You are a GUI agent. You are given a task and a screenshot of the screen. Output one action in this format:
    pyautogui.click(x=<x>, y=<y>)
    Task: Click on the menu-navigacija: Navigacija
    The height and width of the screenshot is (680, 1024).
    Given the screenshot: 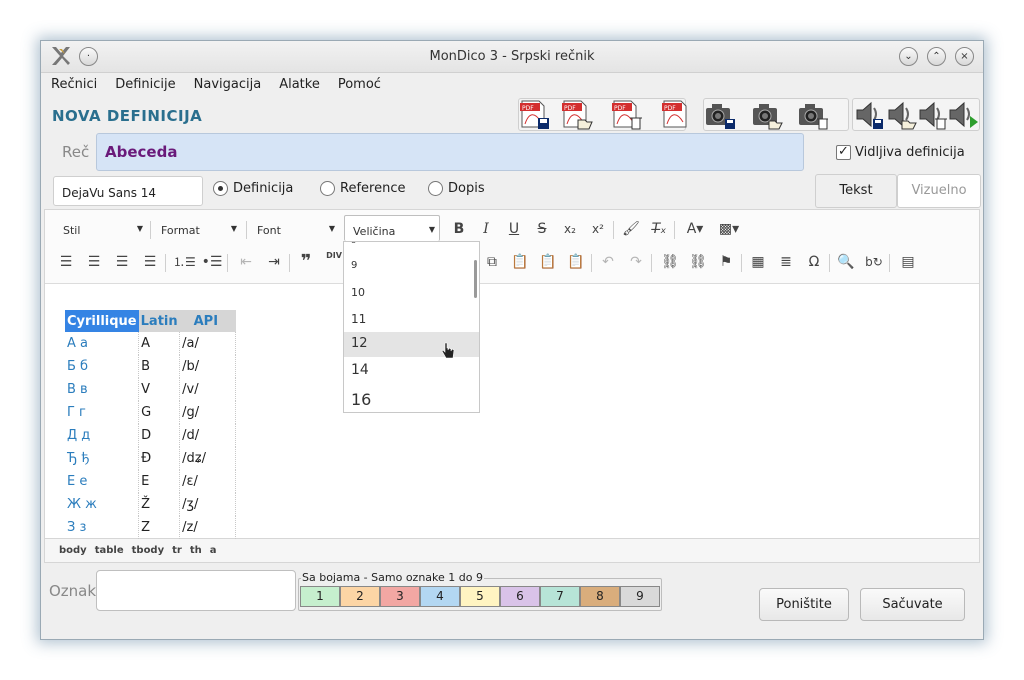 What is the action you would take?
    pyautogui.click(x=227, y=83)
    